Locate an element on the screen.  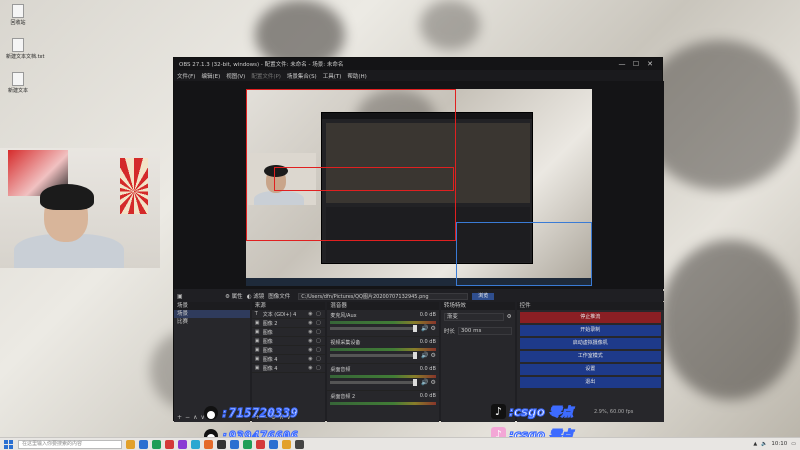
transition-select: 渐变 is located at coordinates (473, 317).